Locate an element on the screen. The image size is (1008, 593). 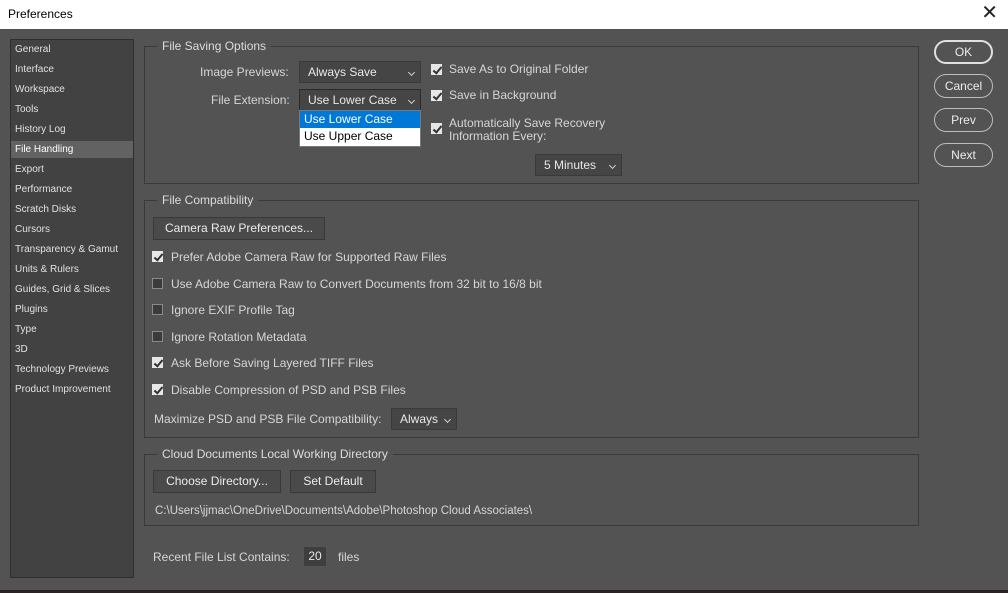
image-previews-value: Always Save is located at coordinates (342, 72).